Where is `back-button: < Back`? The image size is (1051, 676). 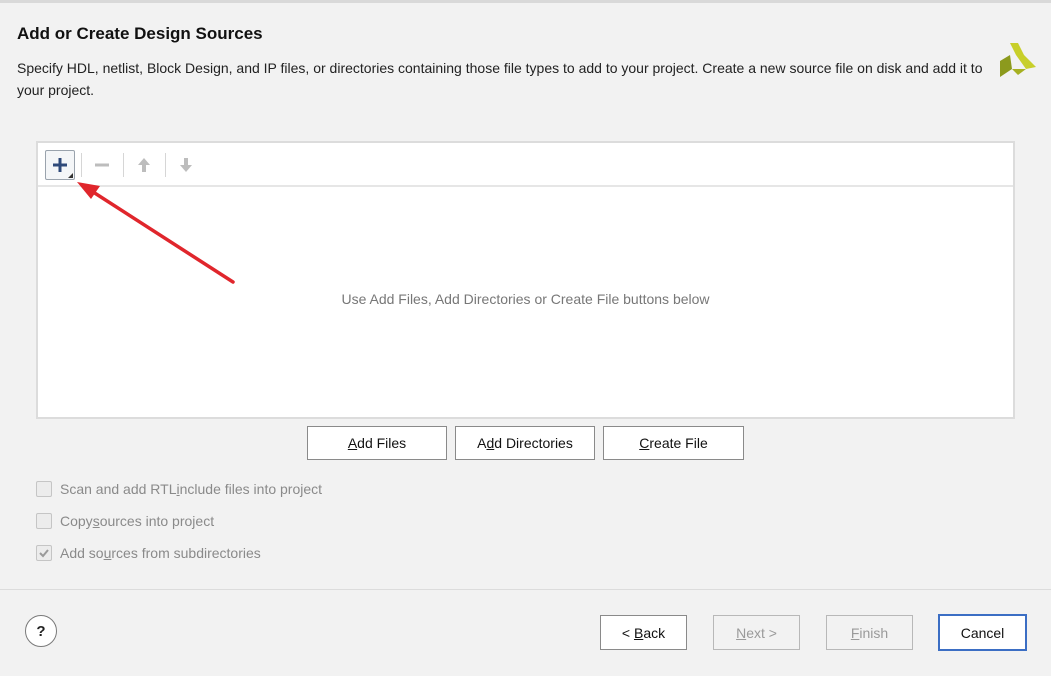
back-button: < Back is located at coordinates (643, 632).